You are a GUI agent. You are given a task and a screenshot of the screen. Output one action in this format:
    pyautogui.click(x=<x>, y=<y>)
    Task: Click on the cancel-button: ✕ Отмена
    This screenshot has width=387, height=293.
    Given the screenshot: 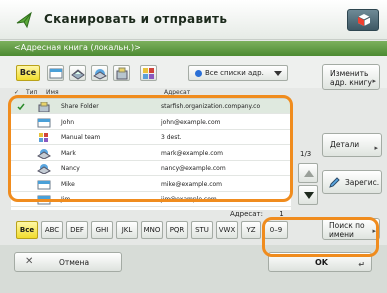 What is the action you would take?
    pyautogui.click(x=68, y=262)
    